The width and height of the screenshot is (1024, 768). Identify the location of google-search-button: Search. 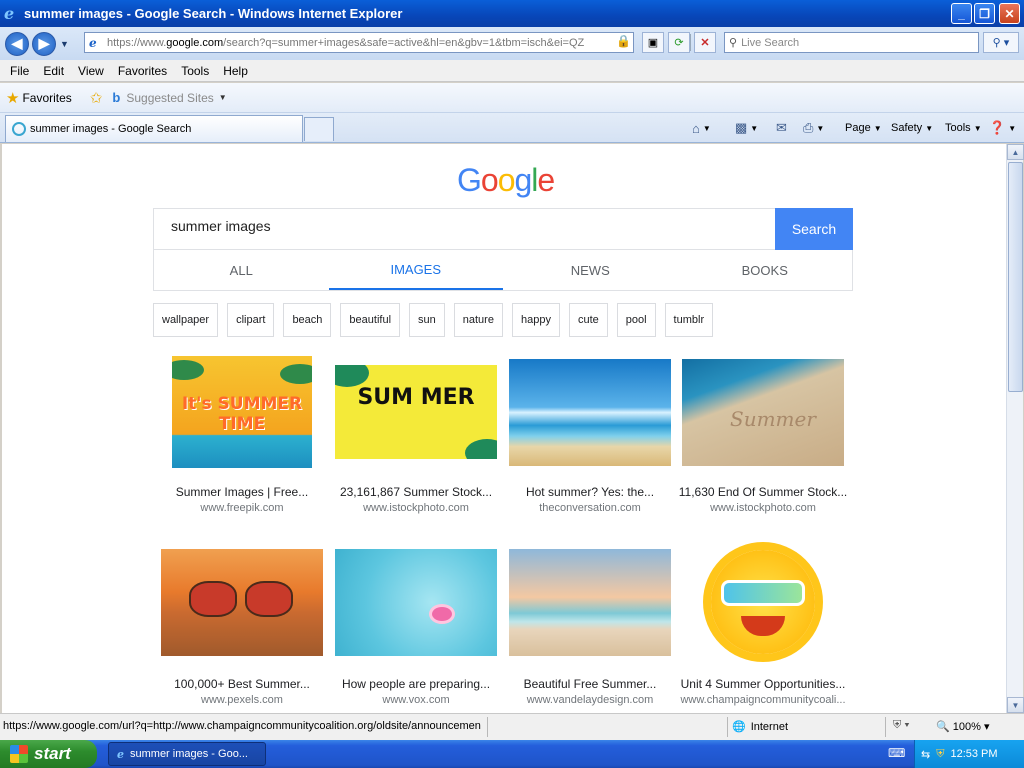
(814, 229).